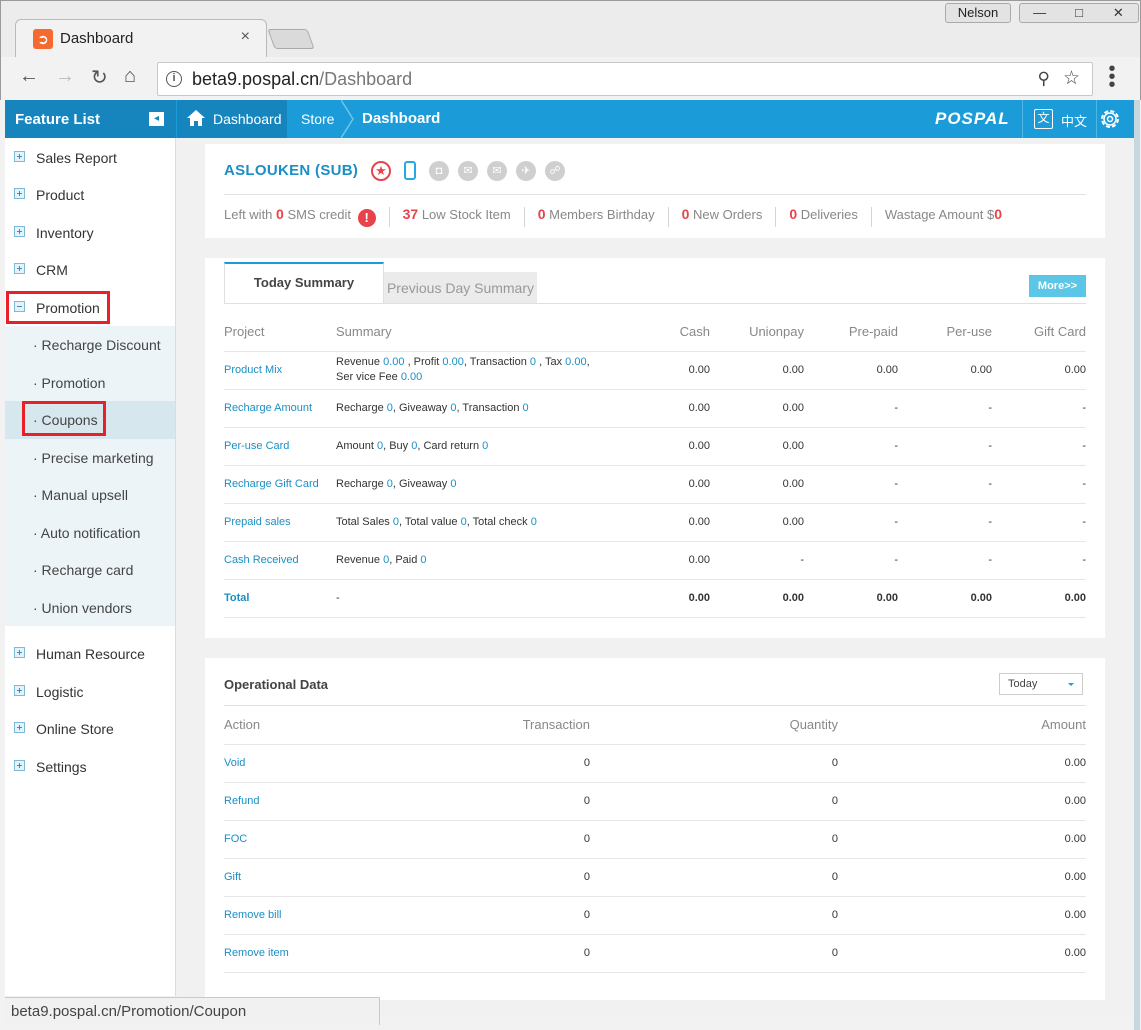 The width and height of the screenshot is (1141, 1030). What do you see at coordinates (90, 458) in the screenshot?
I see `sidebar-subitem-precise-marketing: · Precise marketing` at bounding box center [90, 458].